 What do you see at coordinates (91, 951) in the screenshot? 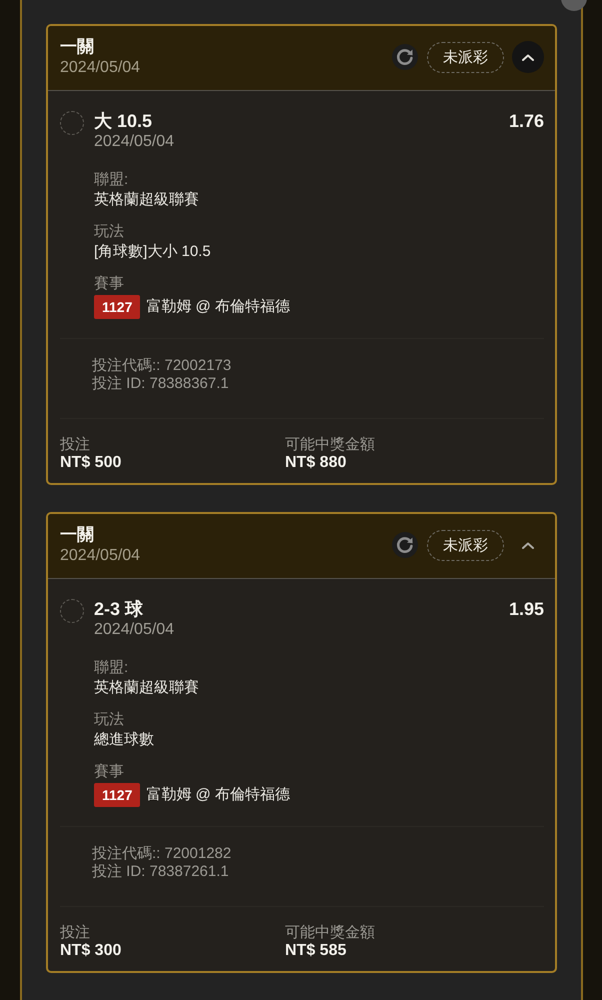
I see `stake-amount: NT$ 300` at bounding box center [91, 951].